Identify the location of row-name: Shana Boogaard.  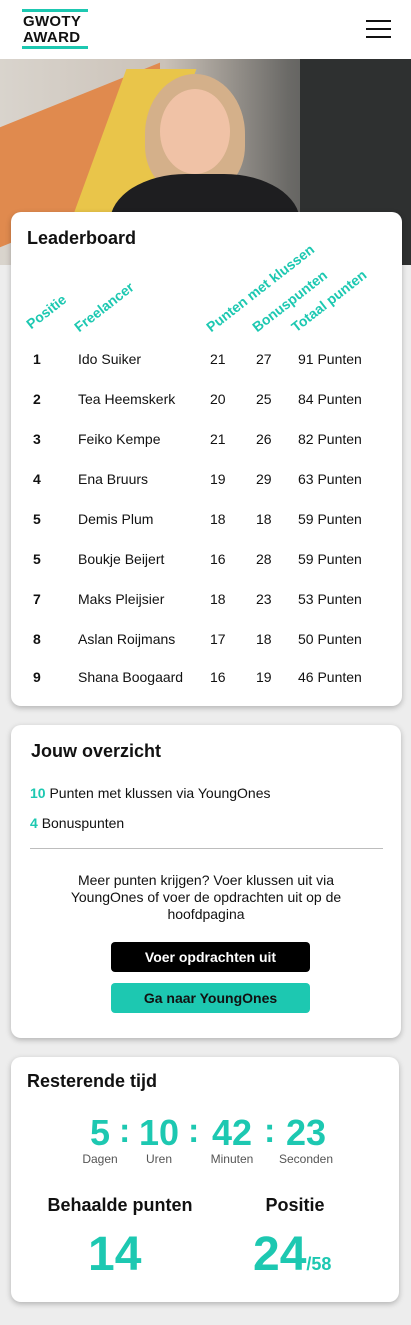
(131, 677).